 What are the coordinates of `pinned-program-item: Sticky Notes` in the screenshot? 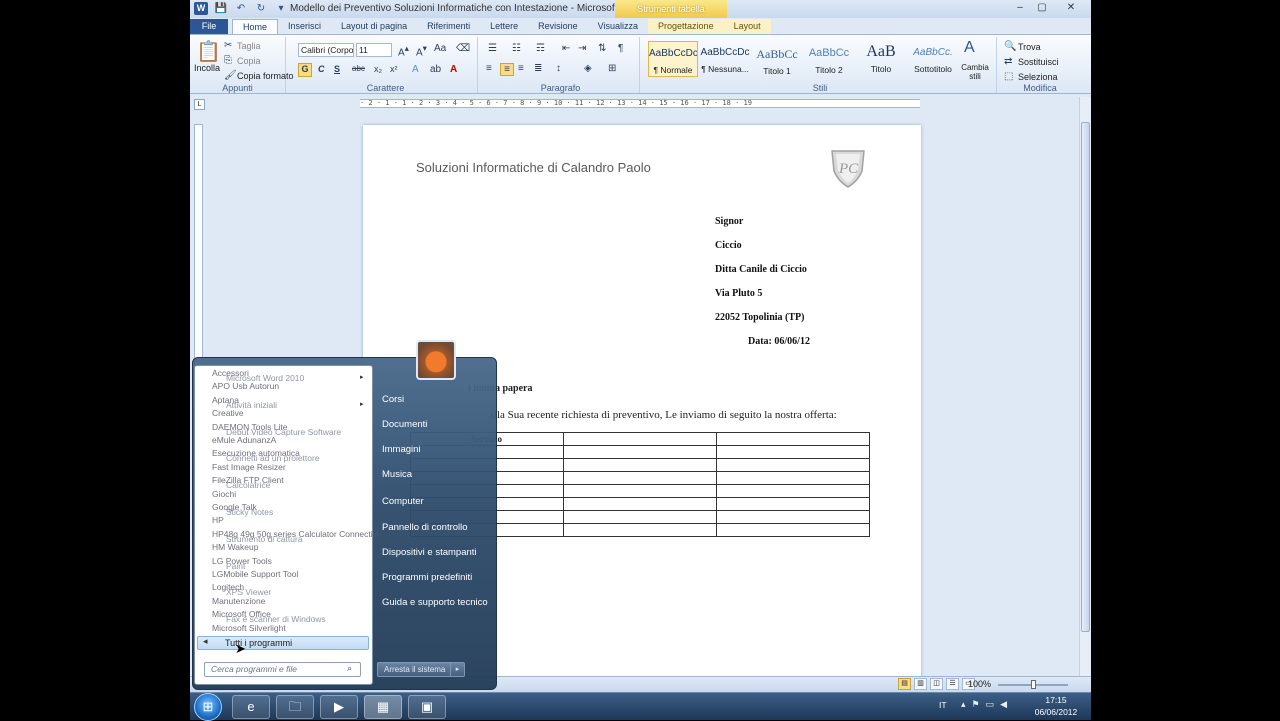 It's located at (249, 512).